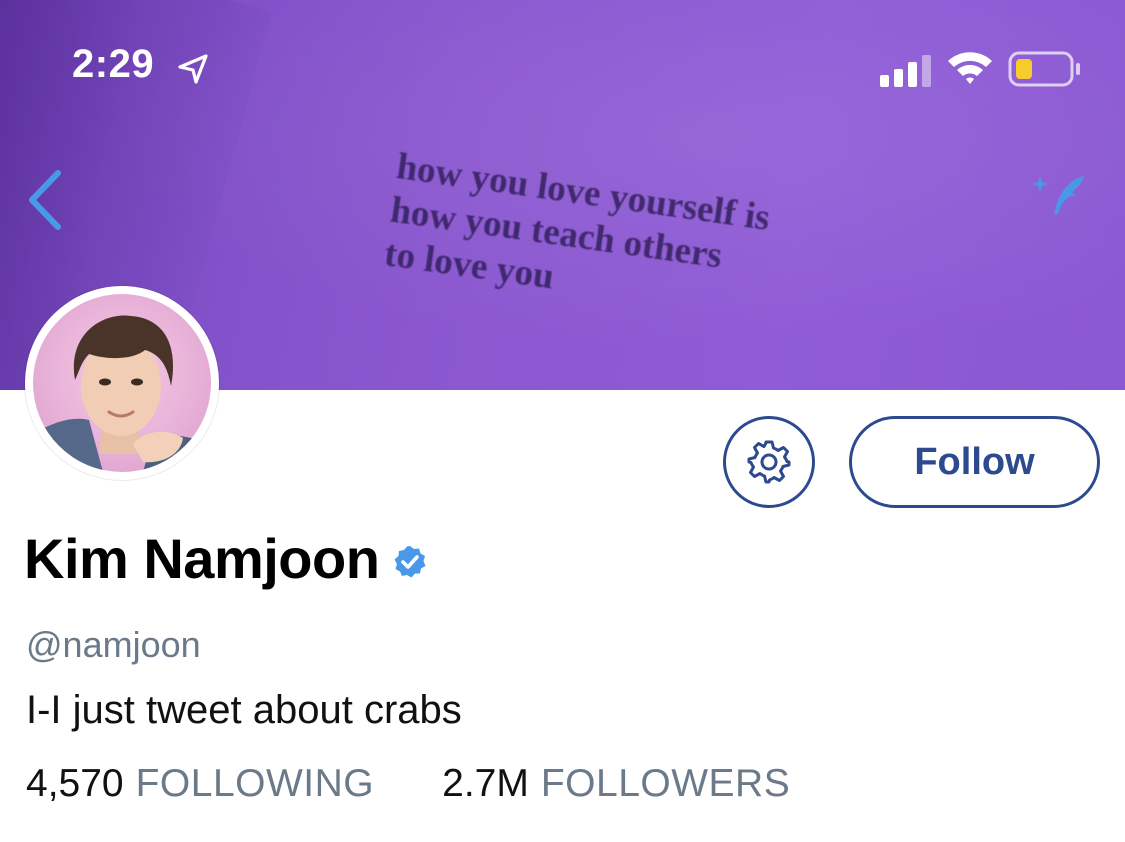  I want to click on avatar-photo, so click(122, 383).